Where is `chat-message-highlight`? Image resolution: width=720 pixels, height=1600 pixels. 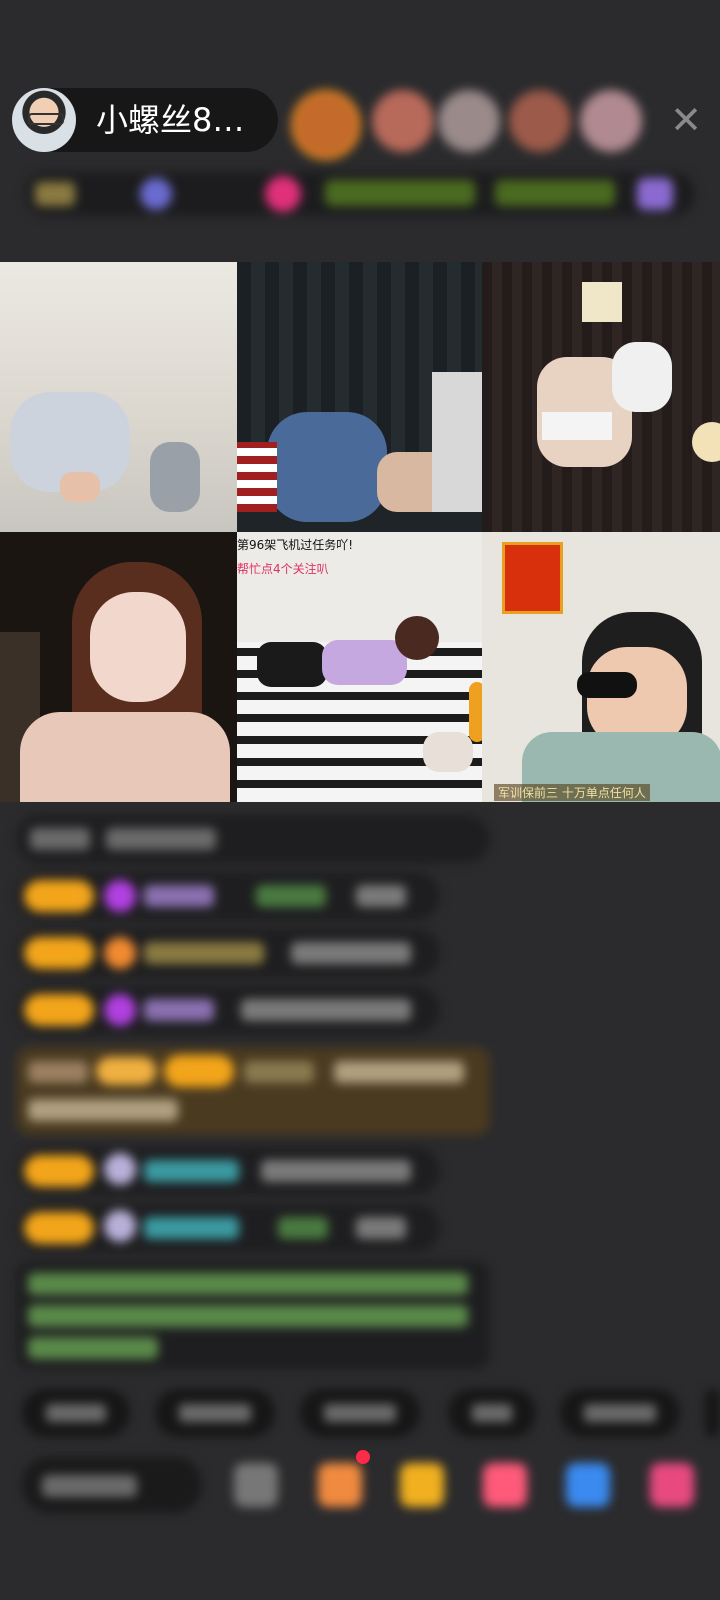
chat-message-highlight is located at coordinates (253, 1091).